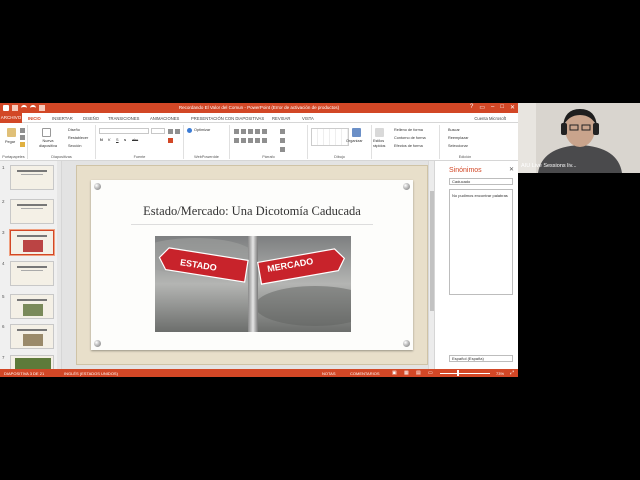 Image resolution: width=640 pixels, height=480 pixels. I want to click on comments-button: COMENTARIOS, so click(364, 373).